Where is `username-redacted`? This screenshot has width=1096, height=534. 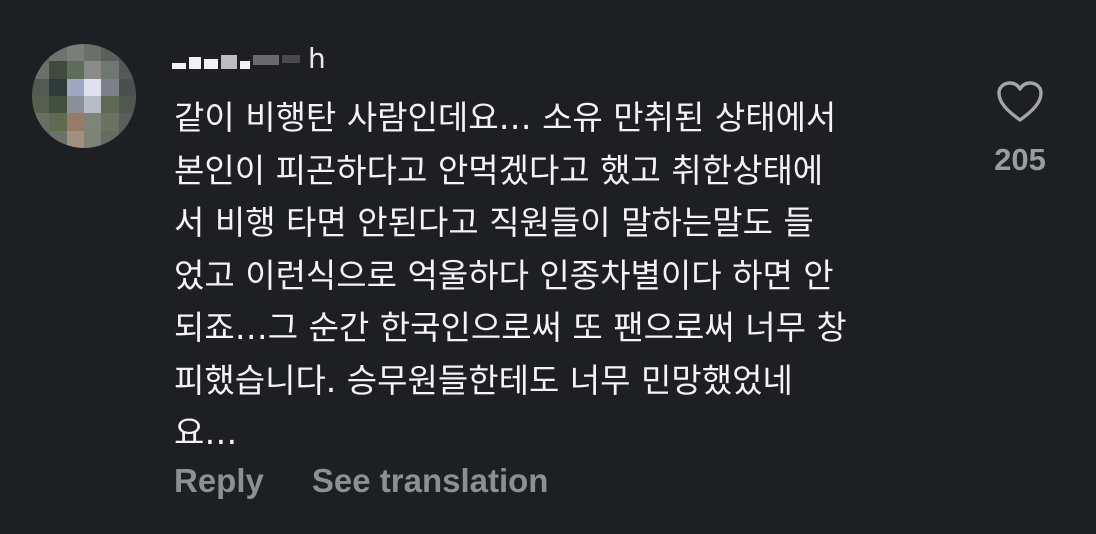 username-redacted is located at coordinates (236, 58).